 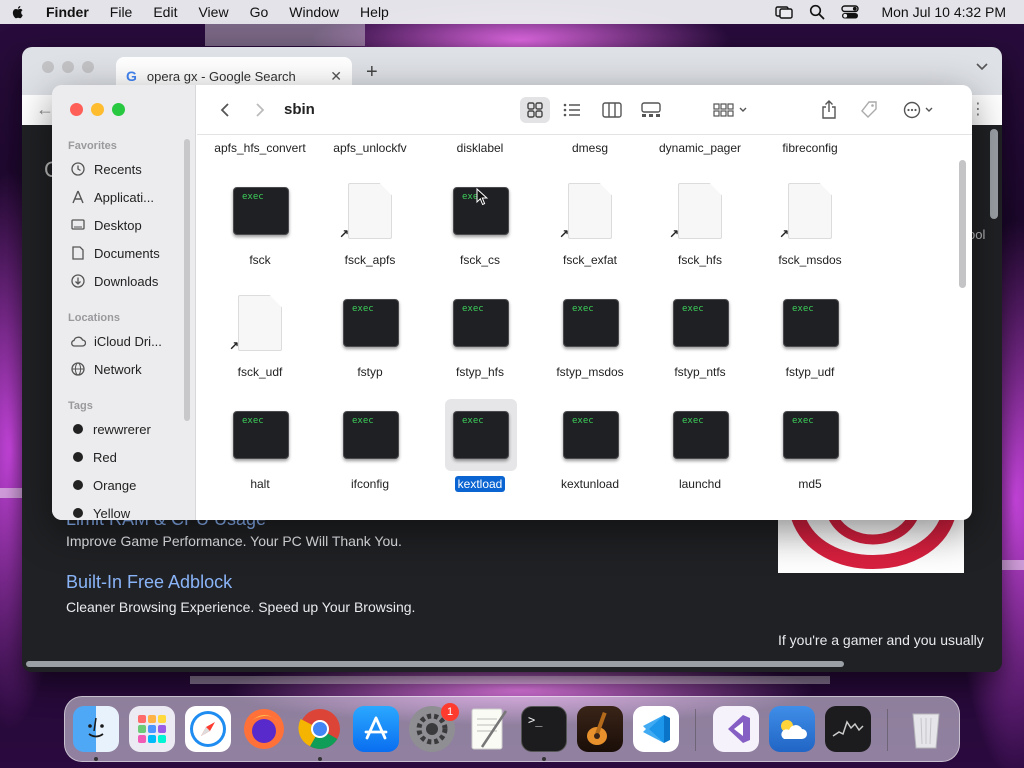 What do you see at coordinates (78, 281) in the screenshot?
I see `download-icon` at bounding box center [78, 281].